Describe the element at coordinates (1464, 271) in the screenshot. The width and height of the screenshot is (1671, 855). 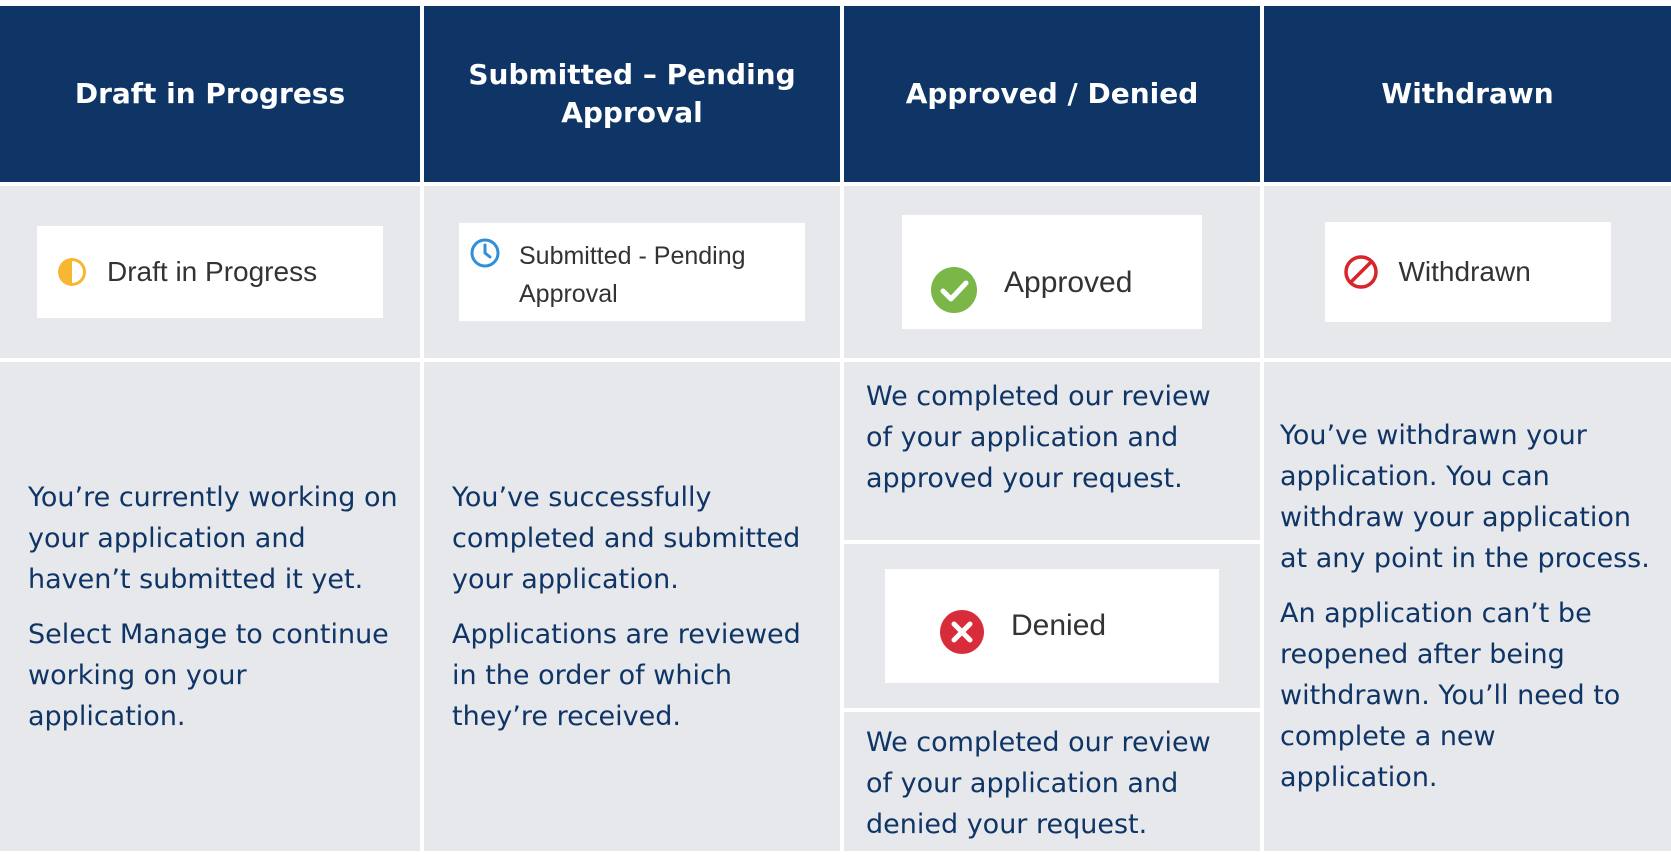
I see `badge-label: Withdrawn` at that location.